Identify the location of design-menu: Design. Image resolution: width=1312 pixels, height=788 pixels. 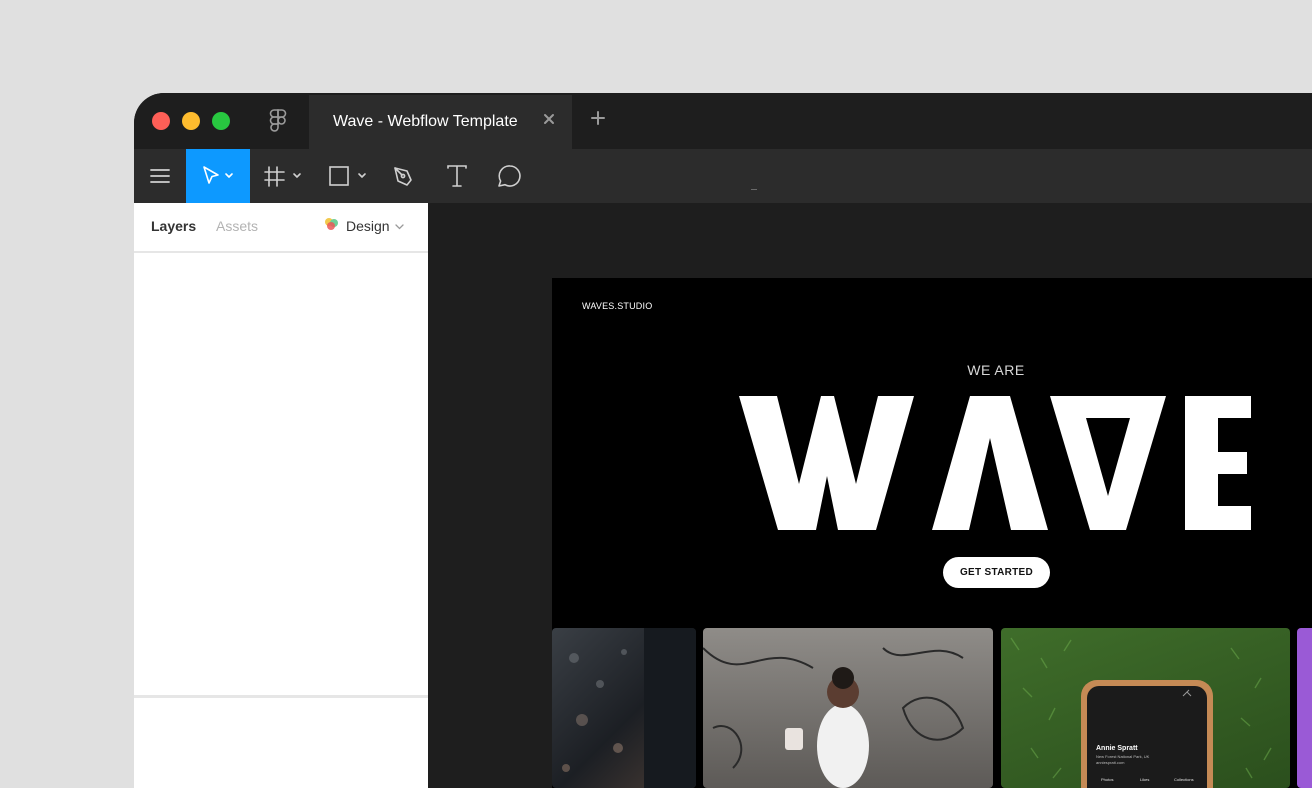
(364, 226).